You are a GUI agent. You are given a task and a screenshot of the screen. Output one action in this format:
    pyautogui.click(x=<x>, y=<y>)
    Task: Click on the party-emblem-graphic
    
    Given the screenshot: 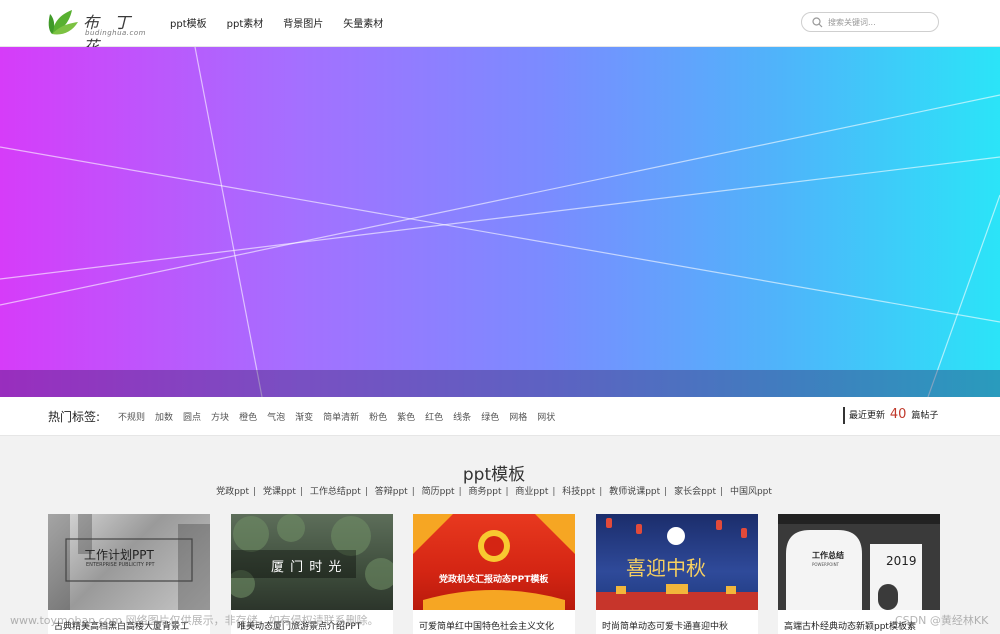 What is the action you would take?
    pyautogui.click(x=494, y=562)
    